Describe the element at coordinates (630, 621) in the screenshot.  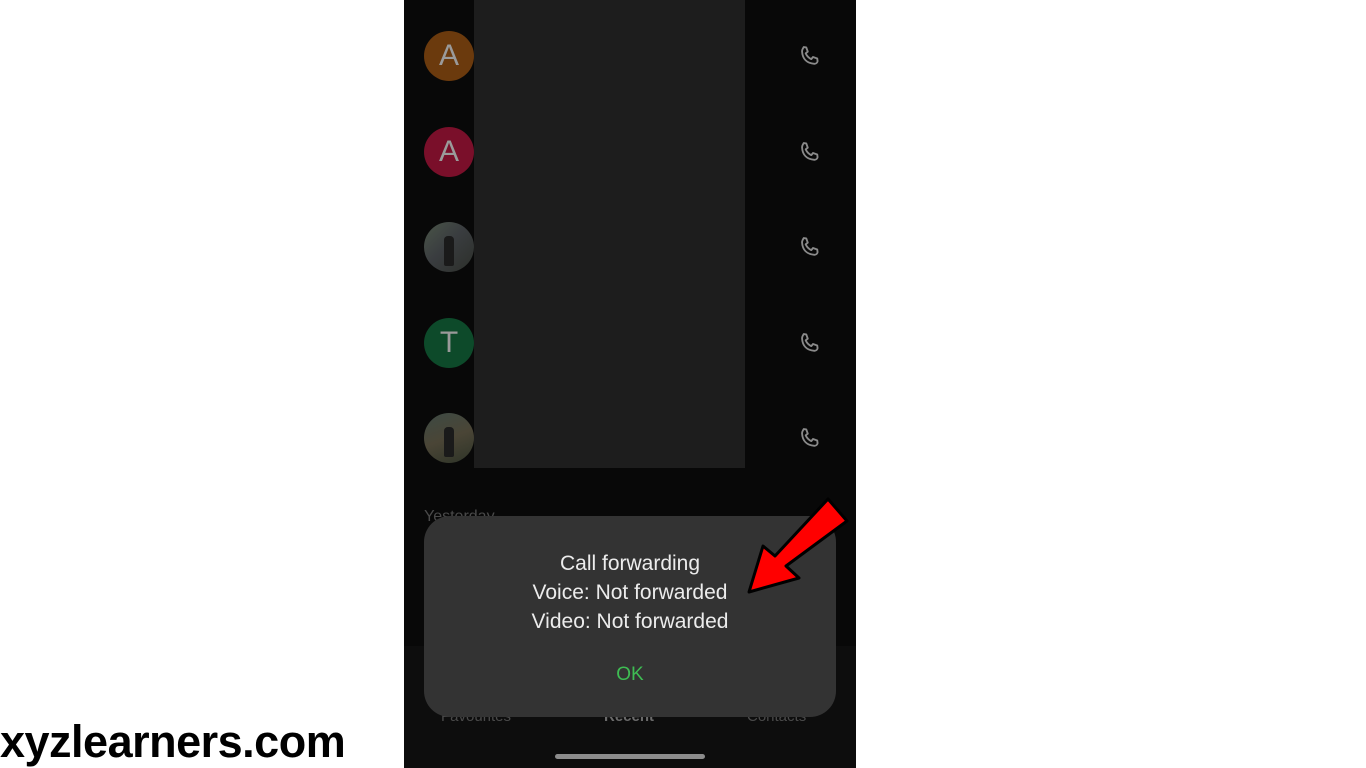
I see `video-forwarding-status: Video: Not forwarded` at that location.